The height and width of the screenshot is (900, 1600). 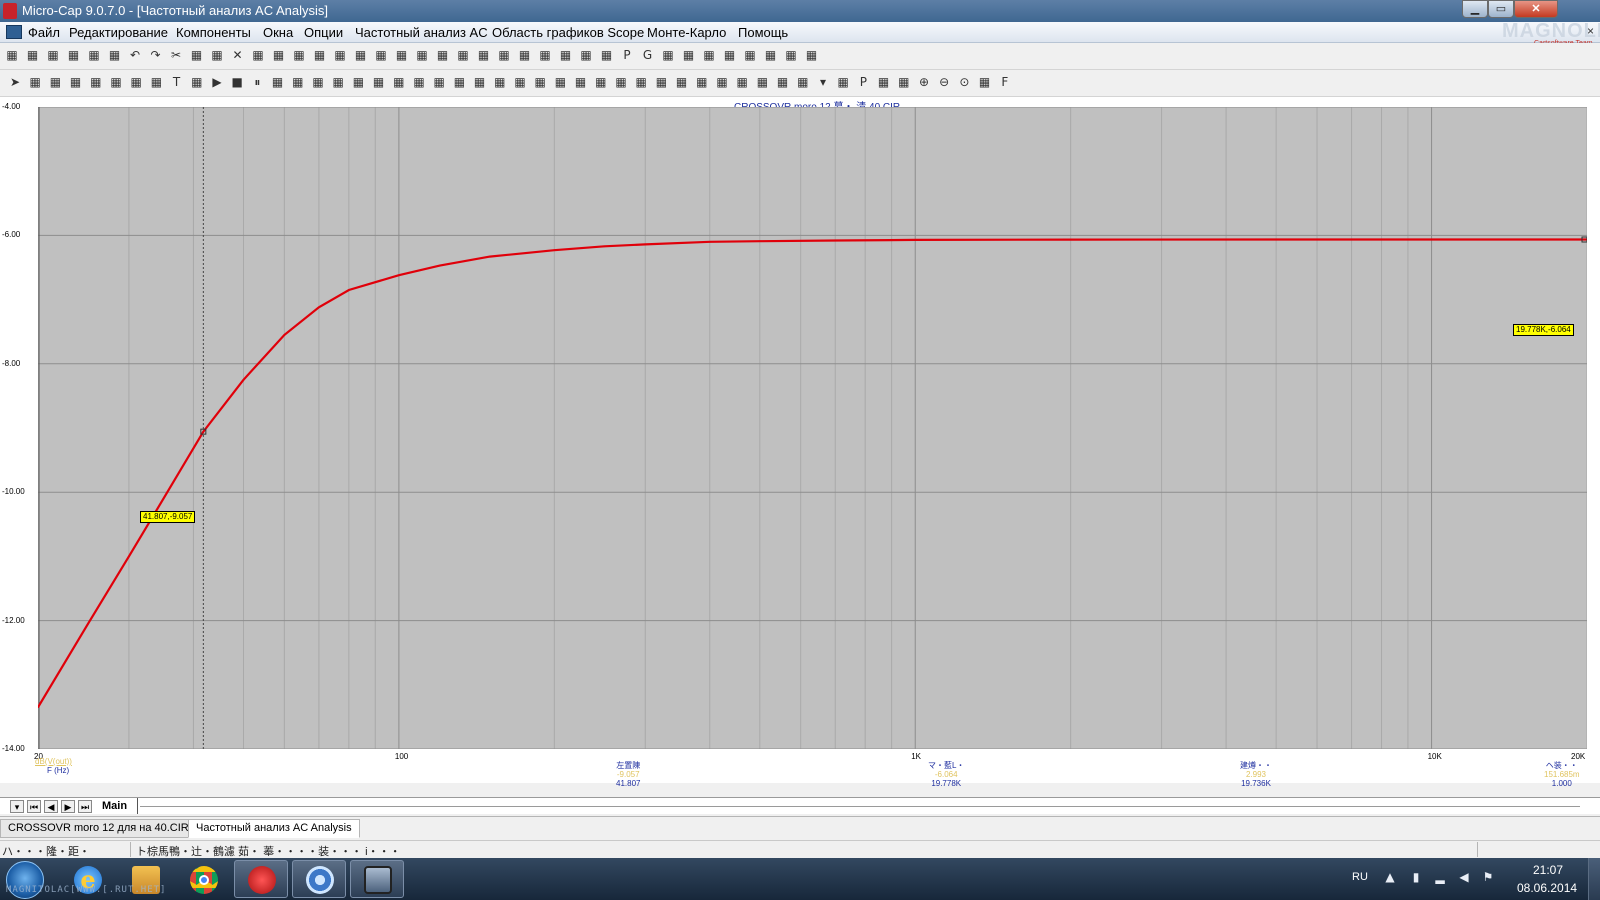 I want to click on show-desktop-button, so click(x=1594, y=879).